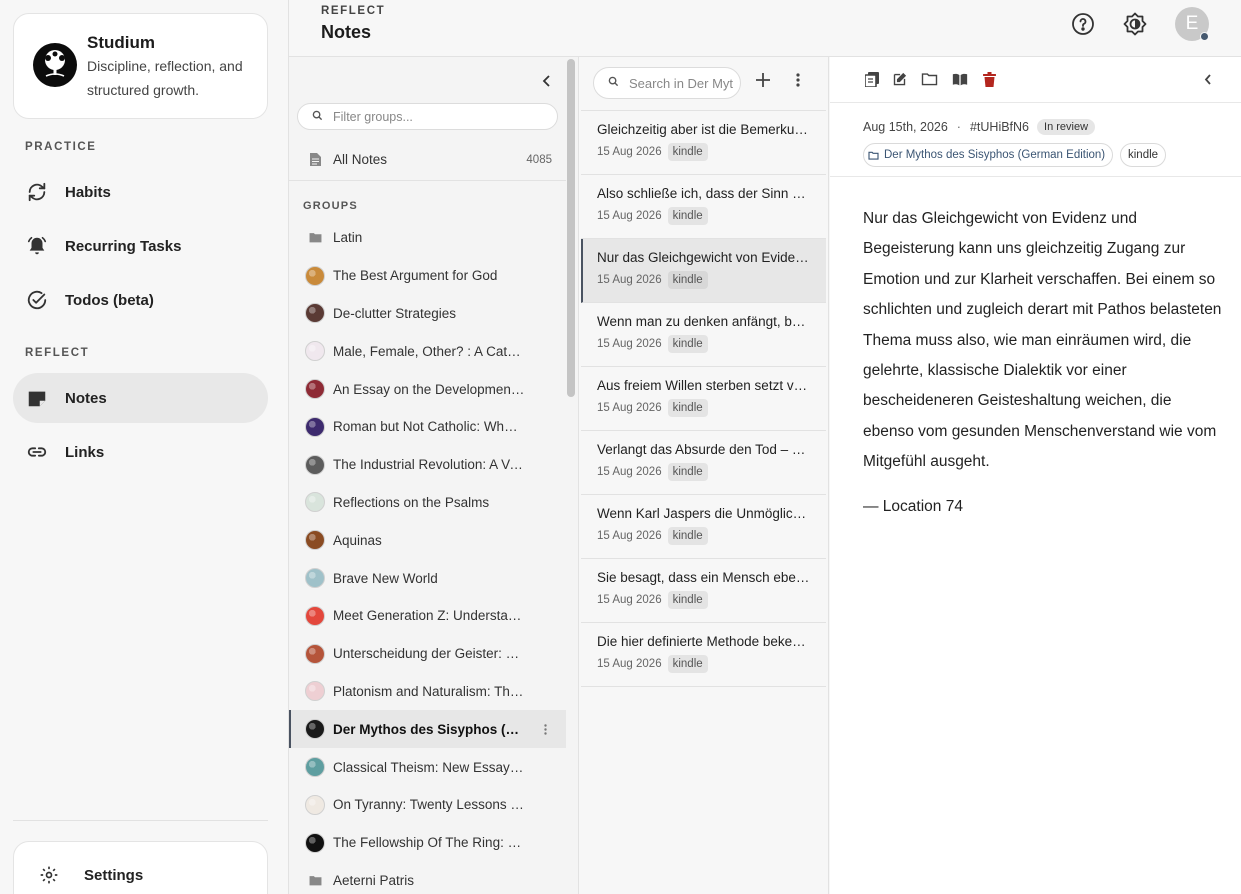  Describe the element at coordinates (57, 353) in the screenshot. I see `section-label-reflect: REFLECT` at that location.